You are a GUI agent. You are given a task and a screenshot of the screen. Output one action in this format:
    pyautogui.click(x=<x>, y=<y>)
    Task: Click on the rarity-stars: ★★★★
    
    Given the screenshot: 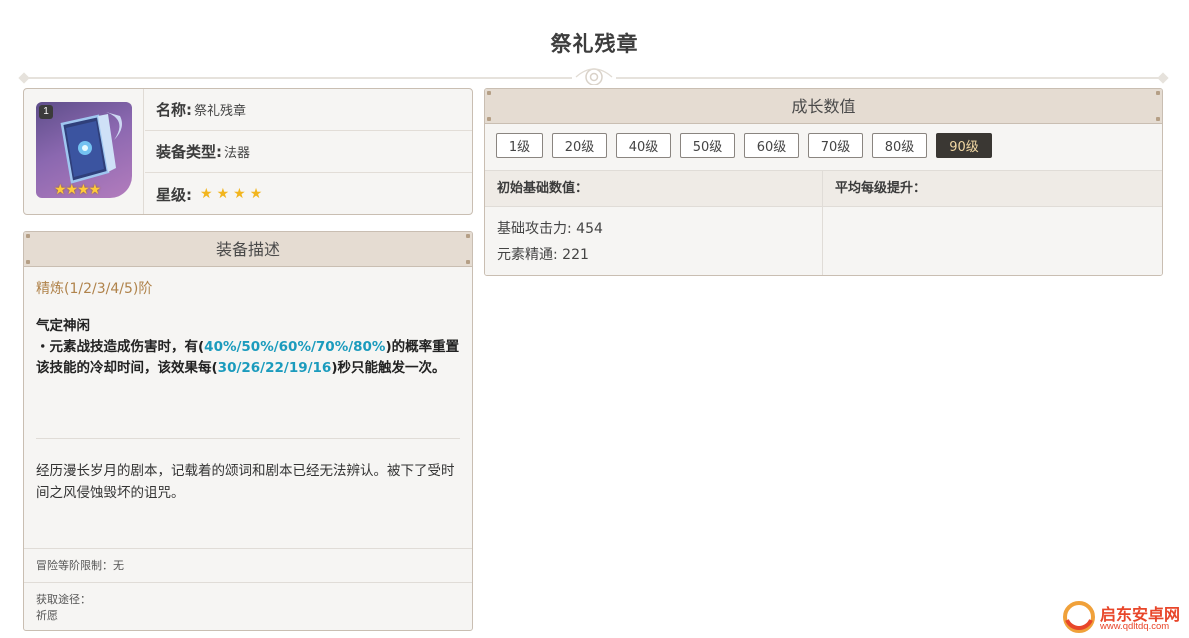 What is the action you would take?
    pyautogui.click(x=77, y=190)
    